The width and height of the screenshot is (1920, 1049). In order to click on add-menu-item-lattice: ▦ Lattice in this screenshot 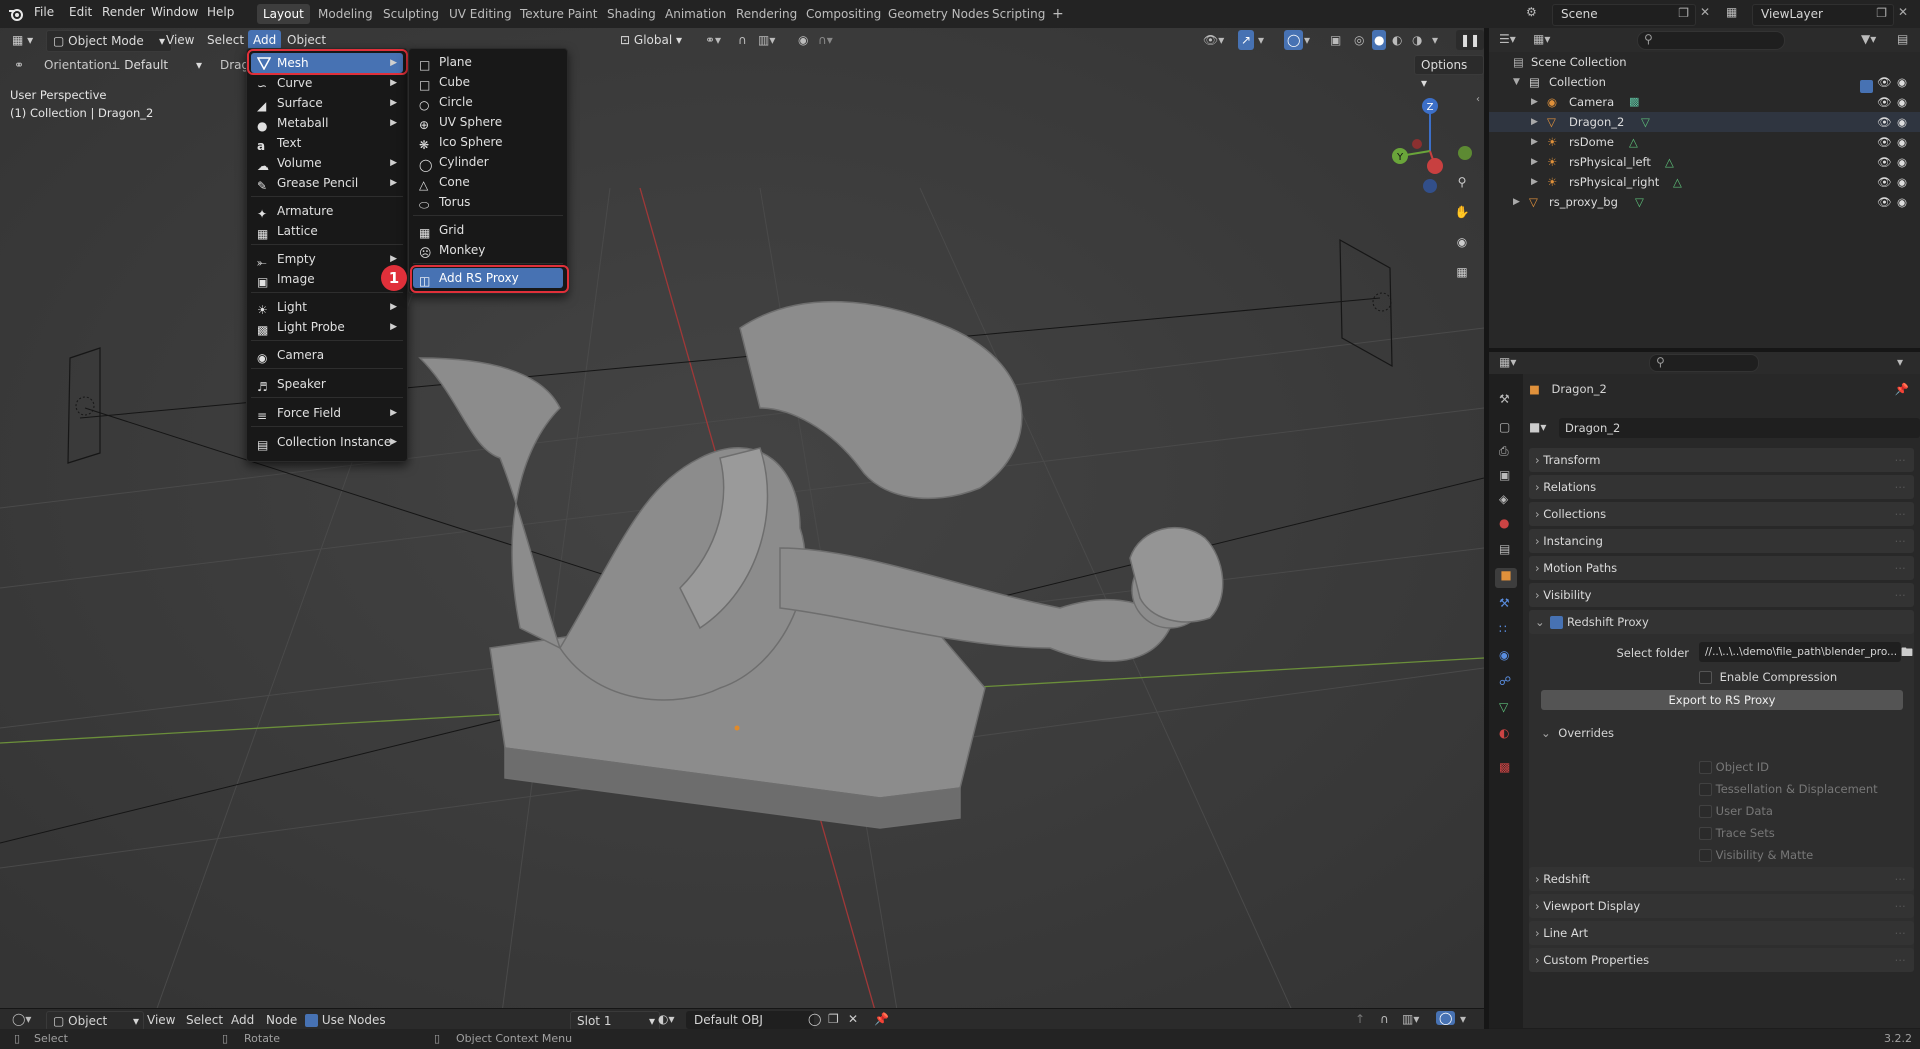, I will do `click(327, 231)`.